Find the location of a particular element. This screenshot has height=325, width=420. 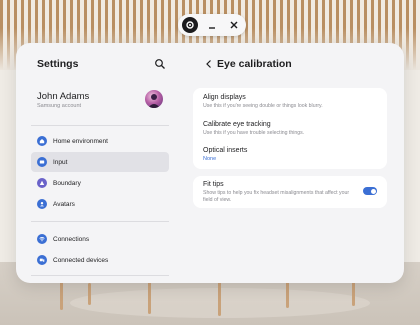

toggle-knob is located at coordinates (373, 191).